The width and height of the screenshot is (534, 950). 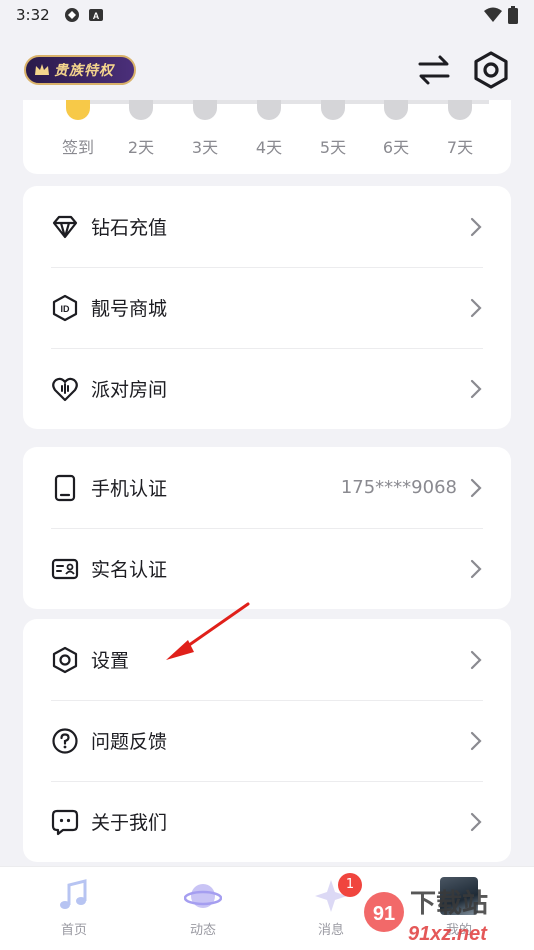 I want to click on checkin-day: 7天, so click(x=460, y=129).